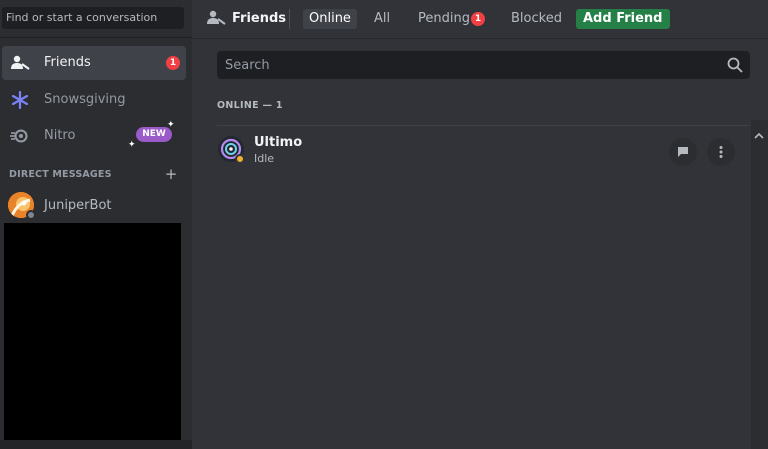 This screenshot has width=768, height=449. Describe the element at coordinates (92, 331) in the screenshot. I see `redacted-dm-list` at that location.